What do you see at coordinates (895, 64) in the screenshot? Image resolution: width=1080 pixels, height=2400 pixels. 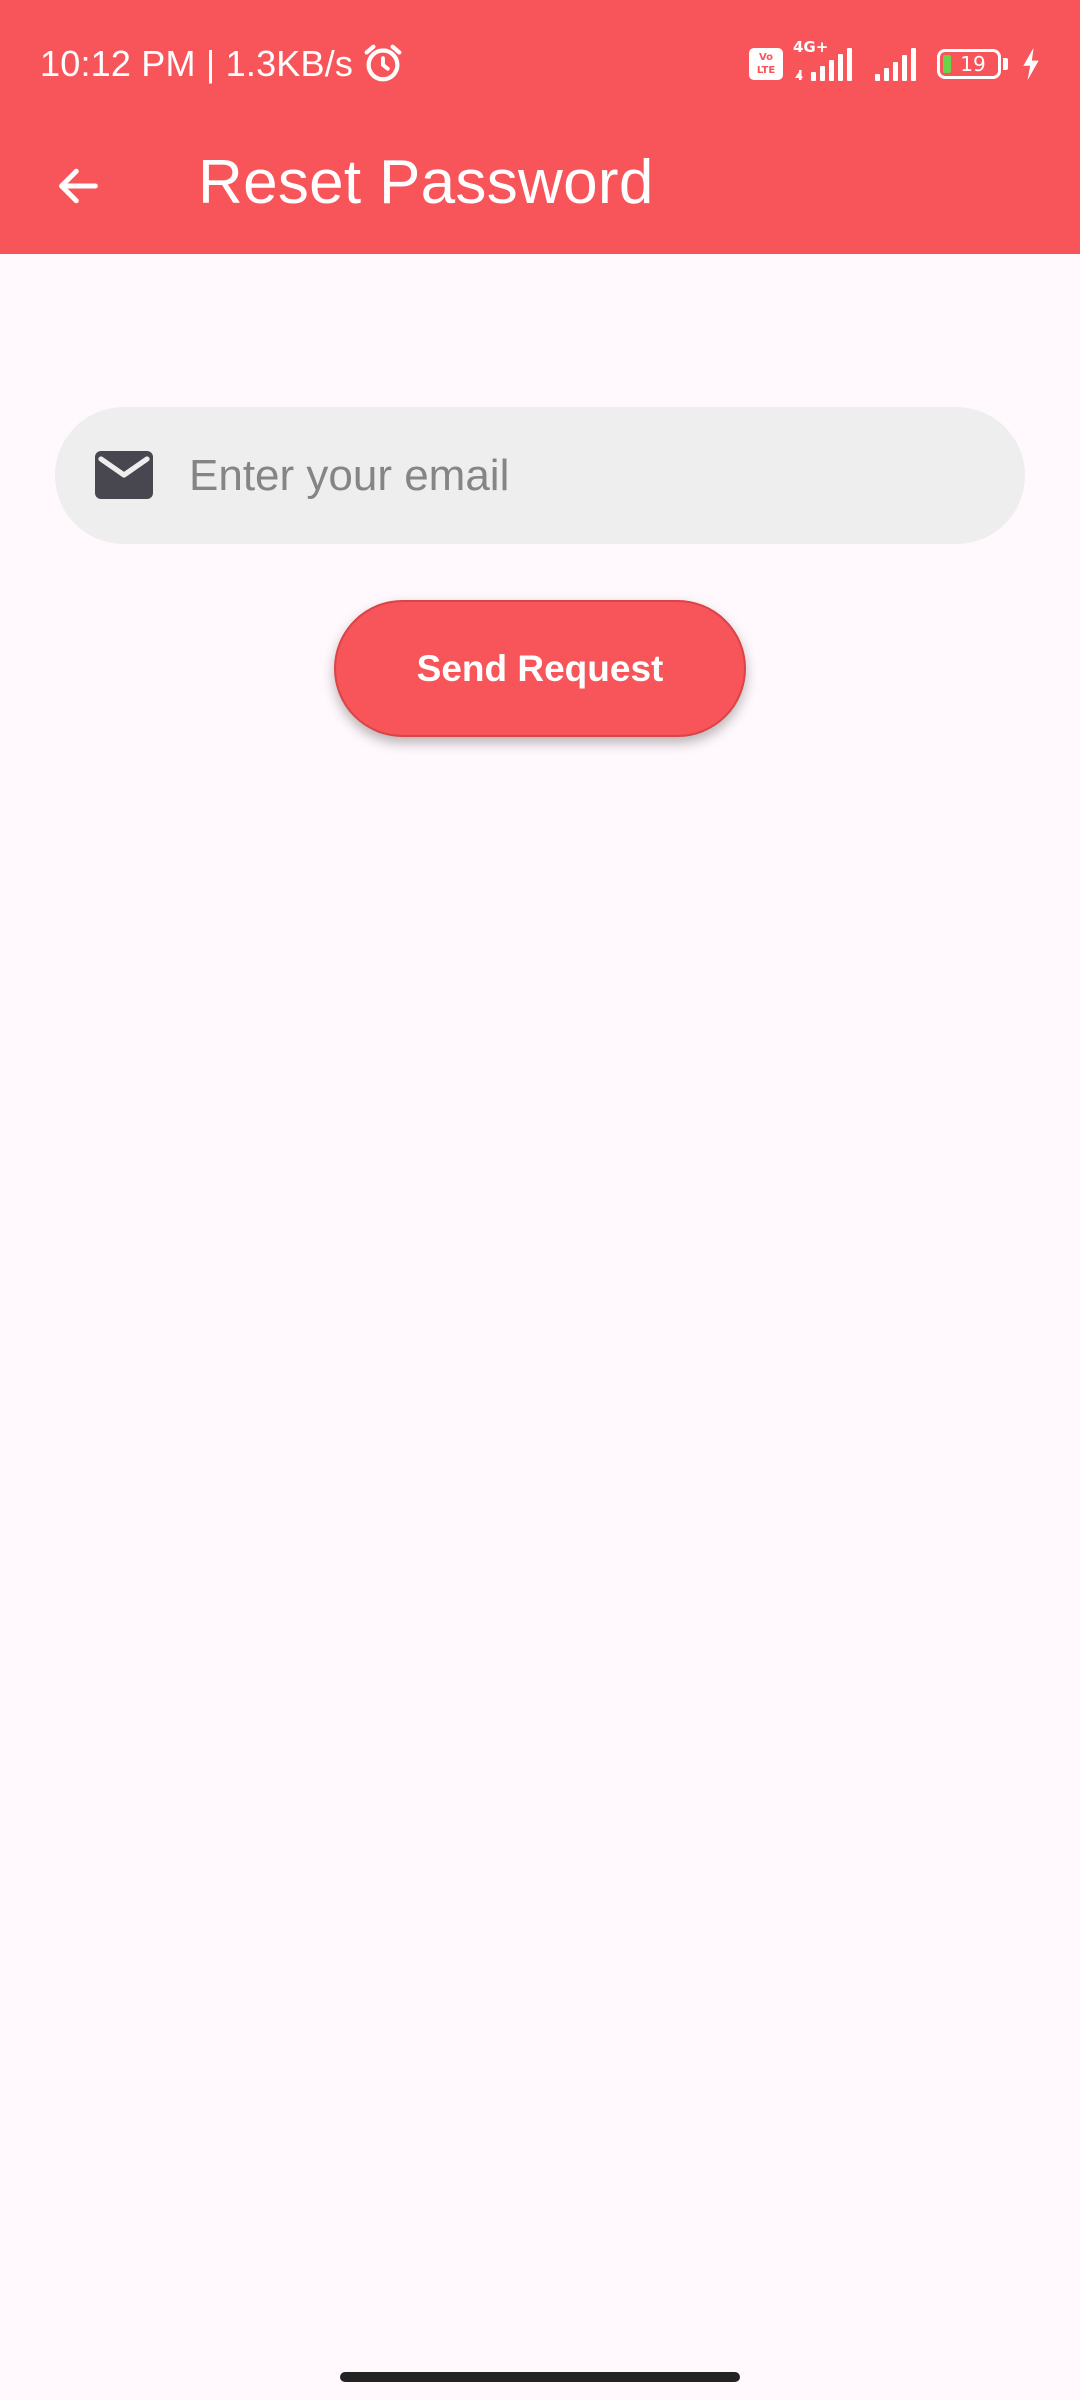 I see `signal-icon` at bounding box center [895, 64].